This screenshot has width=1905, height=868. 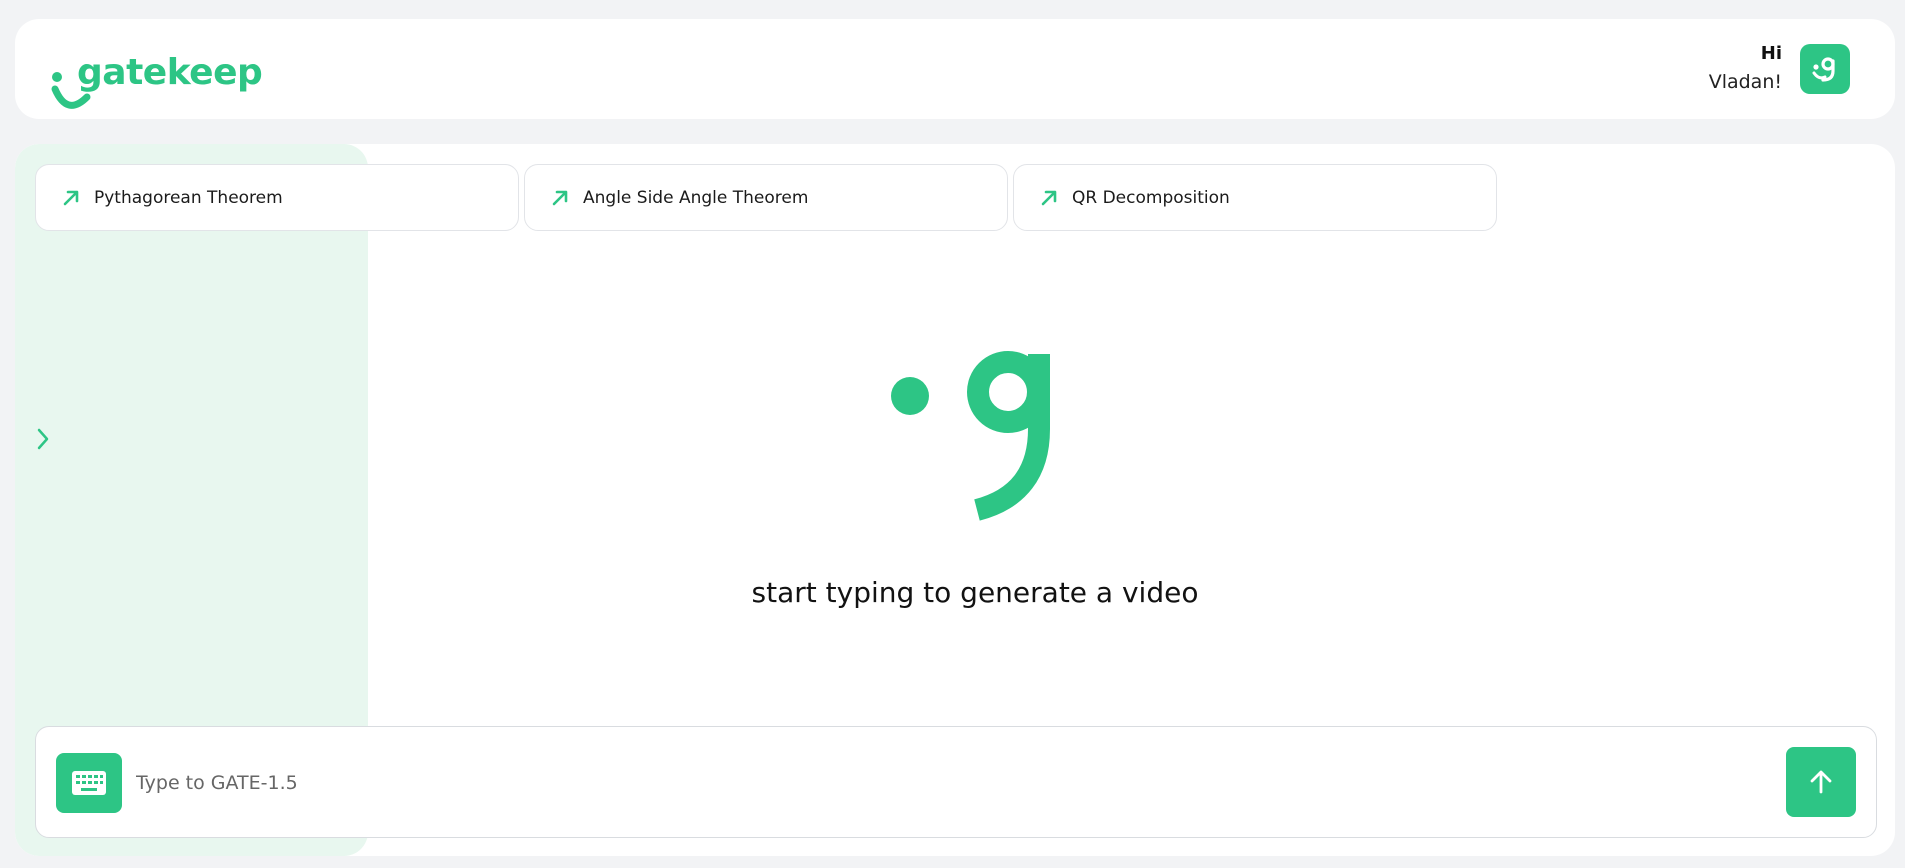 I want to click on suggestion-card: Angle Side Angle Theorem, so click(x=766, y=197).